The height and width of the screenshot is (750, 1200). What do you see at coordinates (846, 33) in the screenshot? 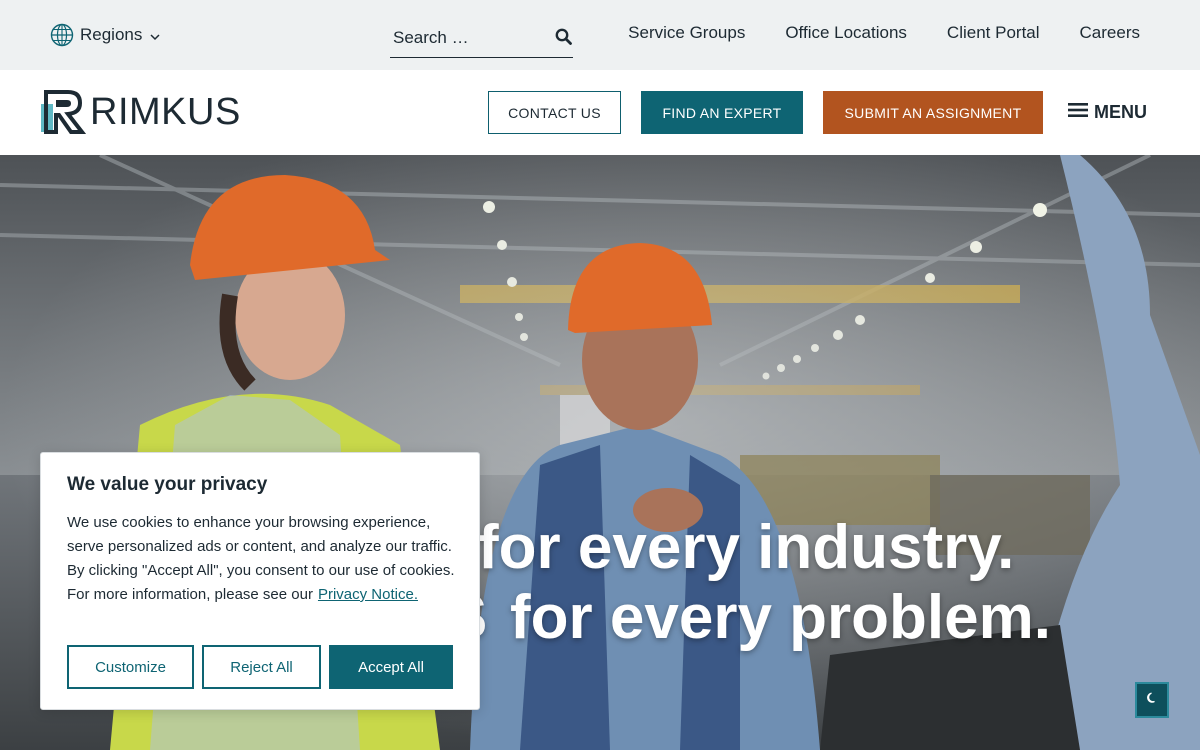
I see `nav-office-locations: Office Locations` at bounding box center [846, 33].